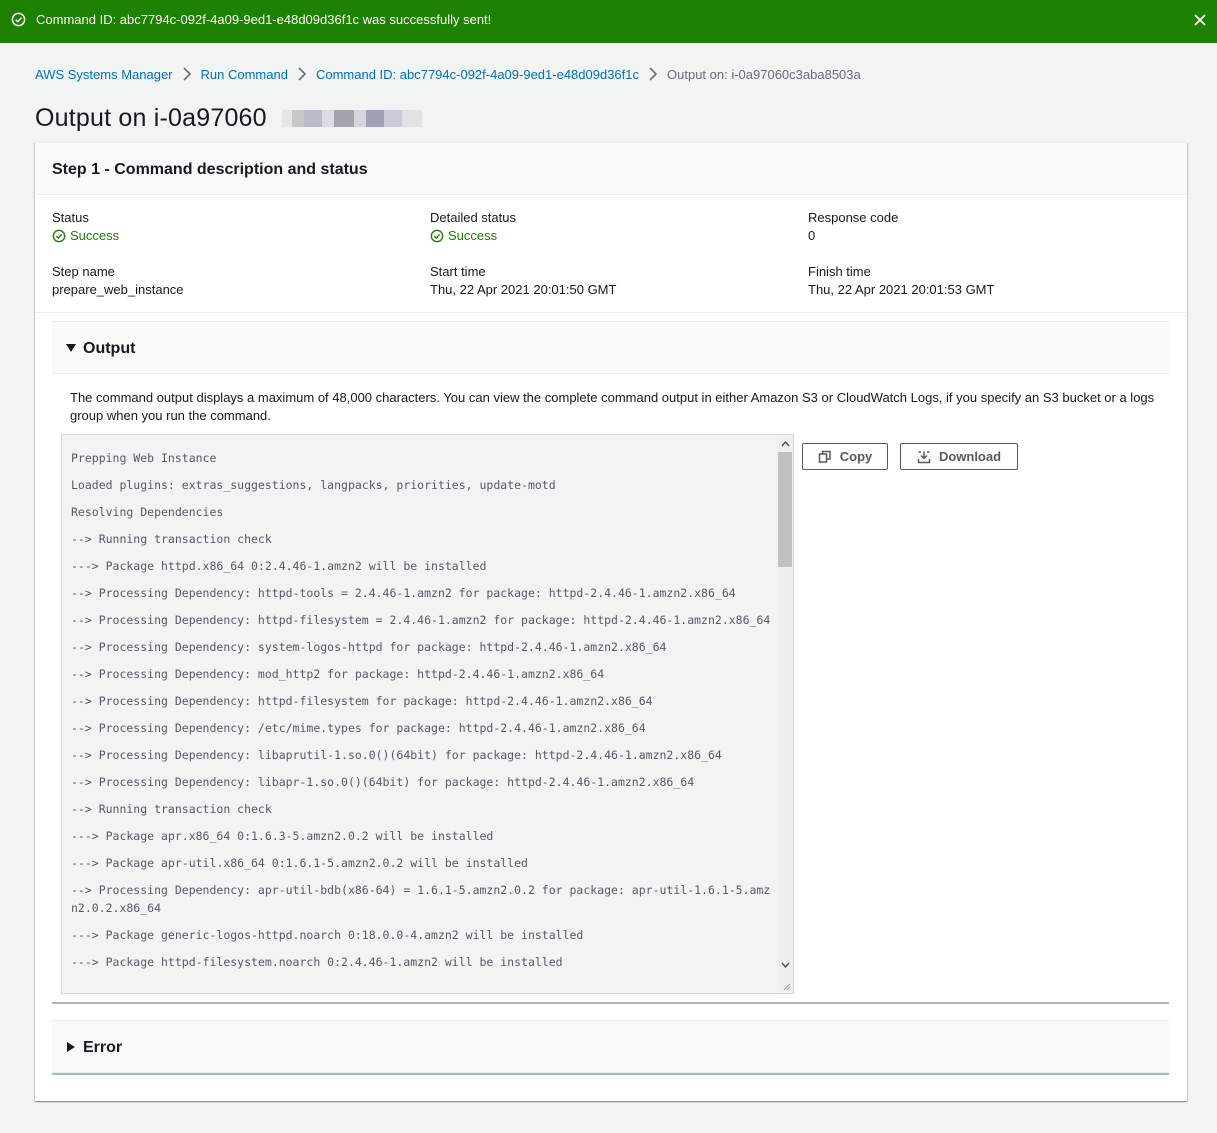 This screenshot has height=1133, width=1217. What do you see at coordinates (839, 271) in the screenshot?
I see `finish-time-label: Finish time` at bounding box center [839, 271].